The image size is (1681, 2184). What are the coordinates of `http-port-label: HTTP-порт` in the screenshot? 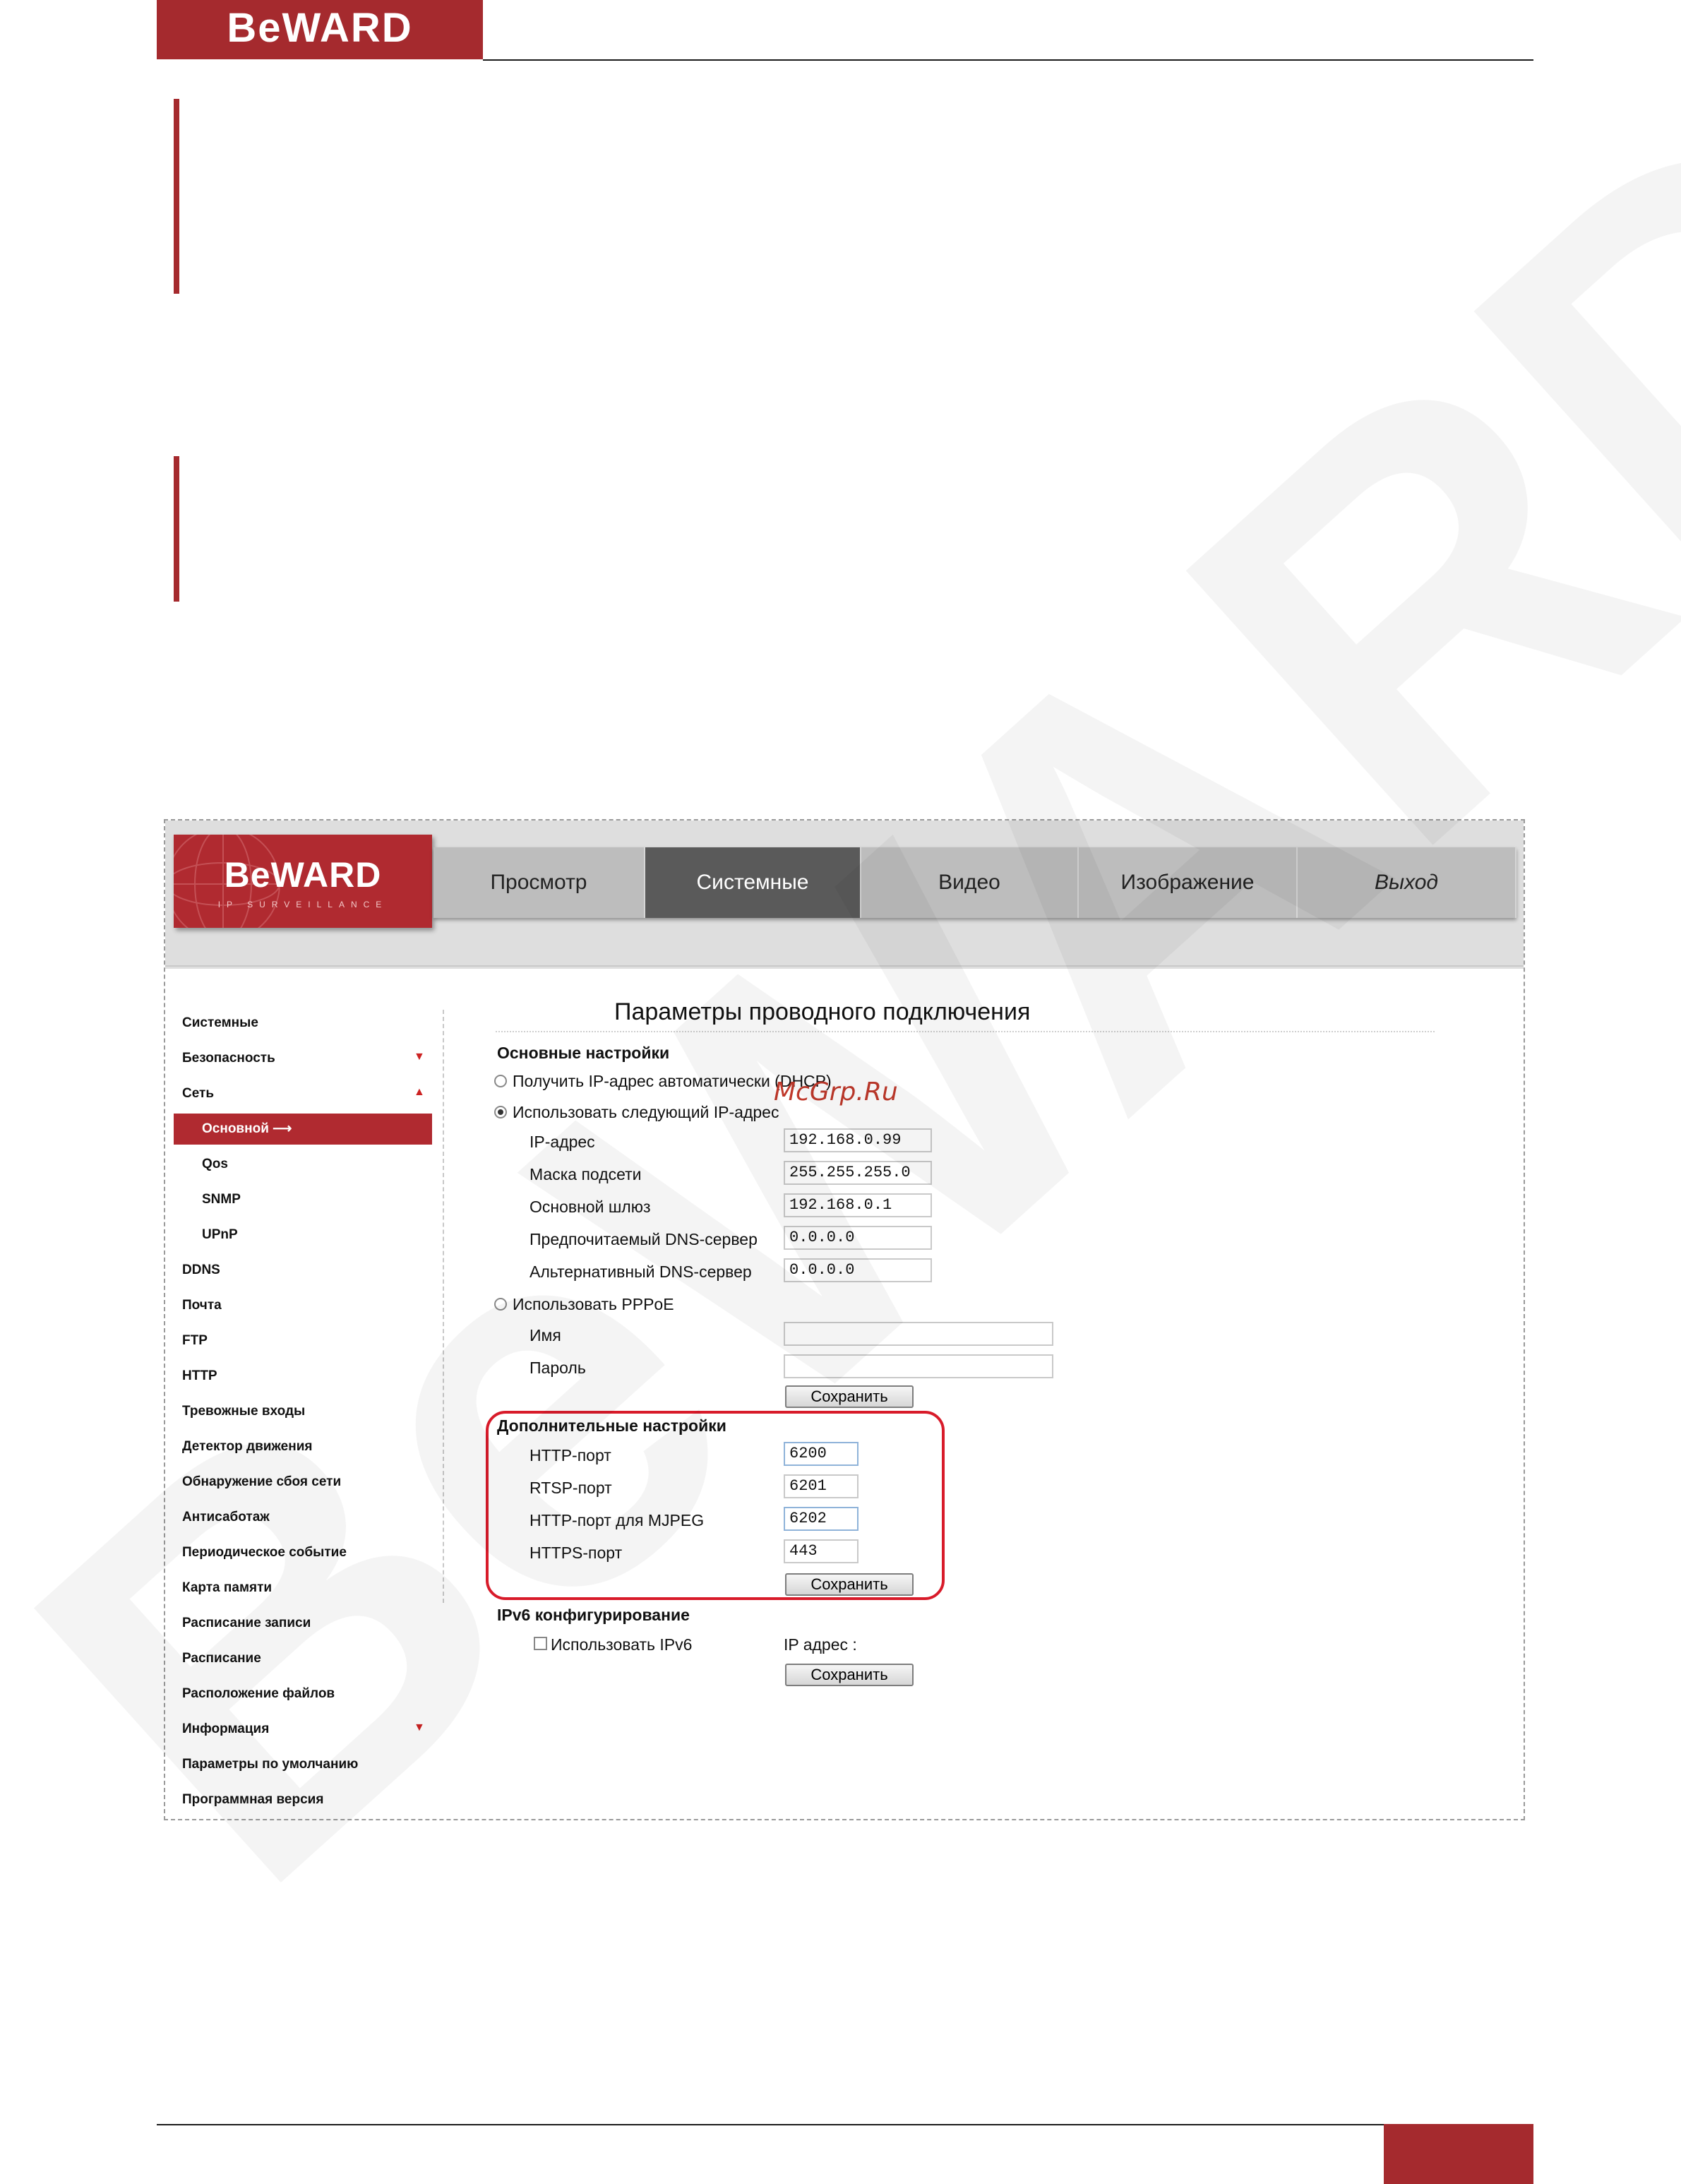 It's located at (571, 1455).